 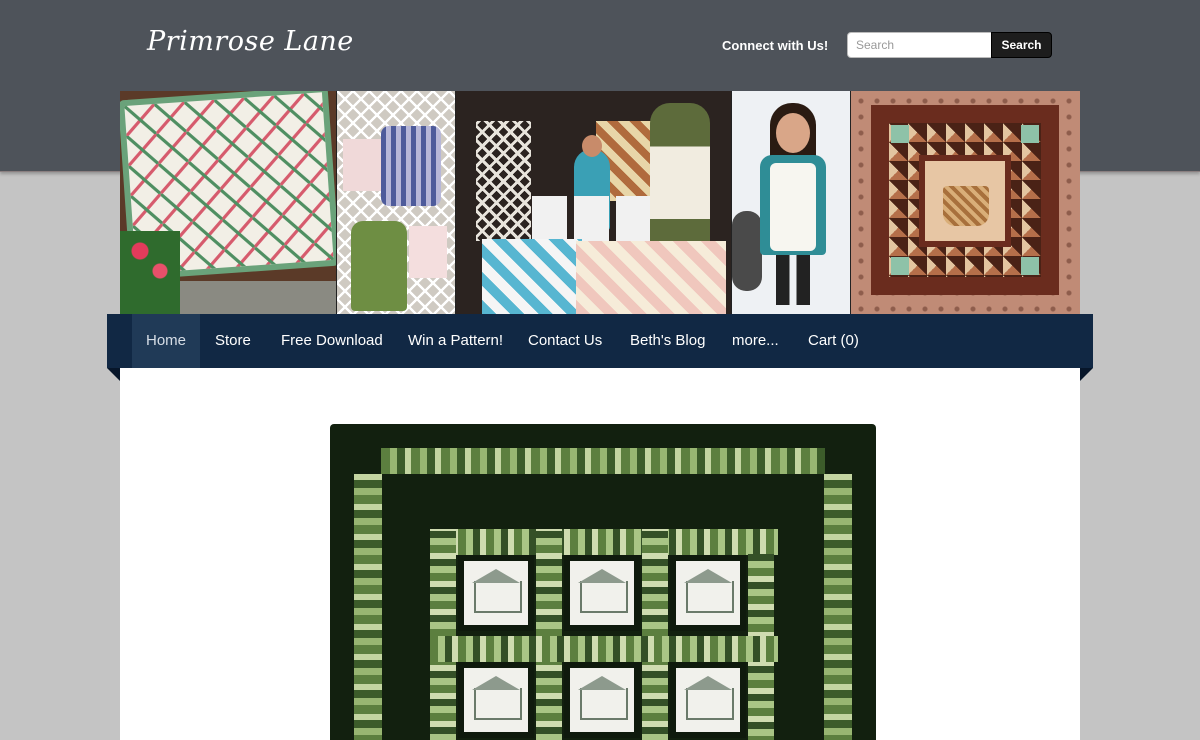 What do you see at coordinates (791, 202) in the screenshot?
I see `banner-photo-doll` at bounding box center [791, 202].